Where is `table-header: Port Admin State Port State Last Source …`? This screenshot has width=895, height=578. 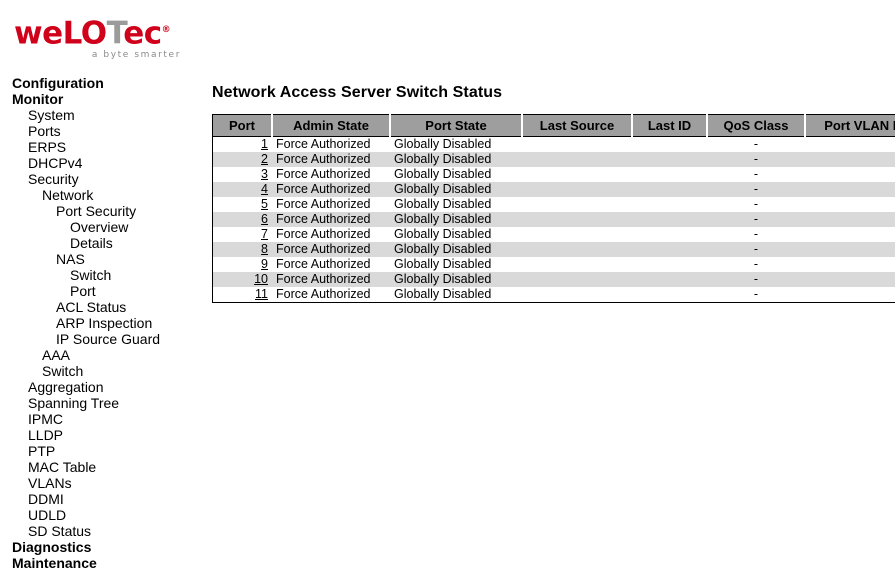 table-header: Port Admin State Port State Last Source … is located at coordinates (553, 125).